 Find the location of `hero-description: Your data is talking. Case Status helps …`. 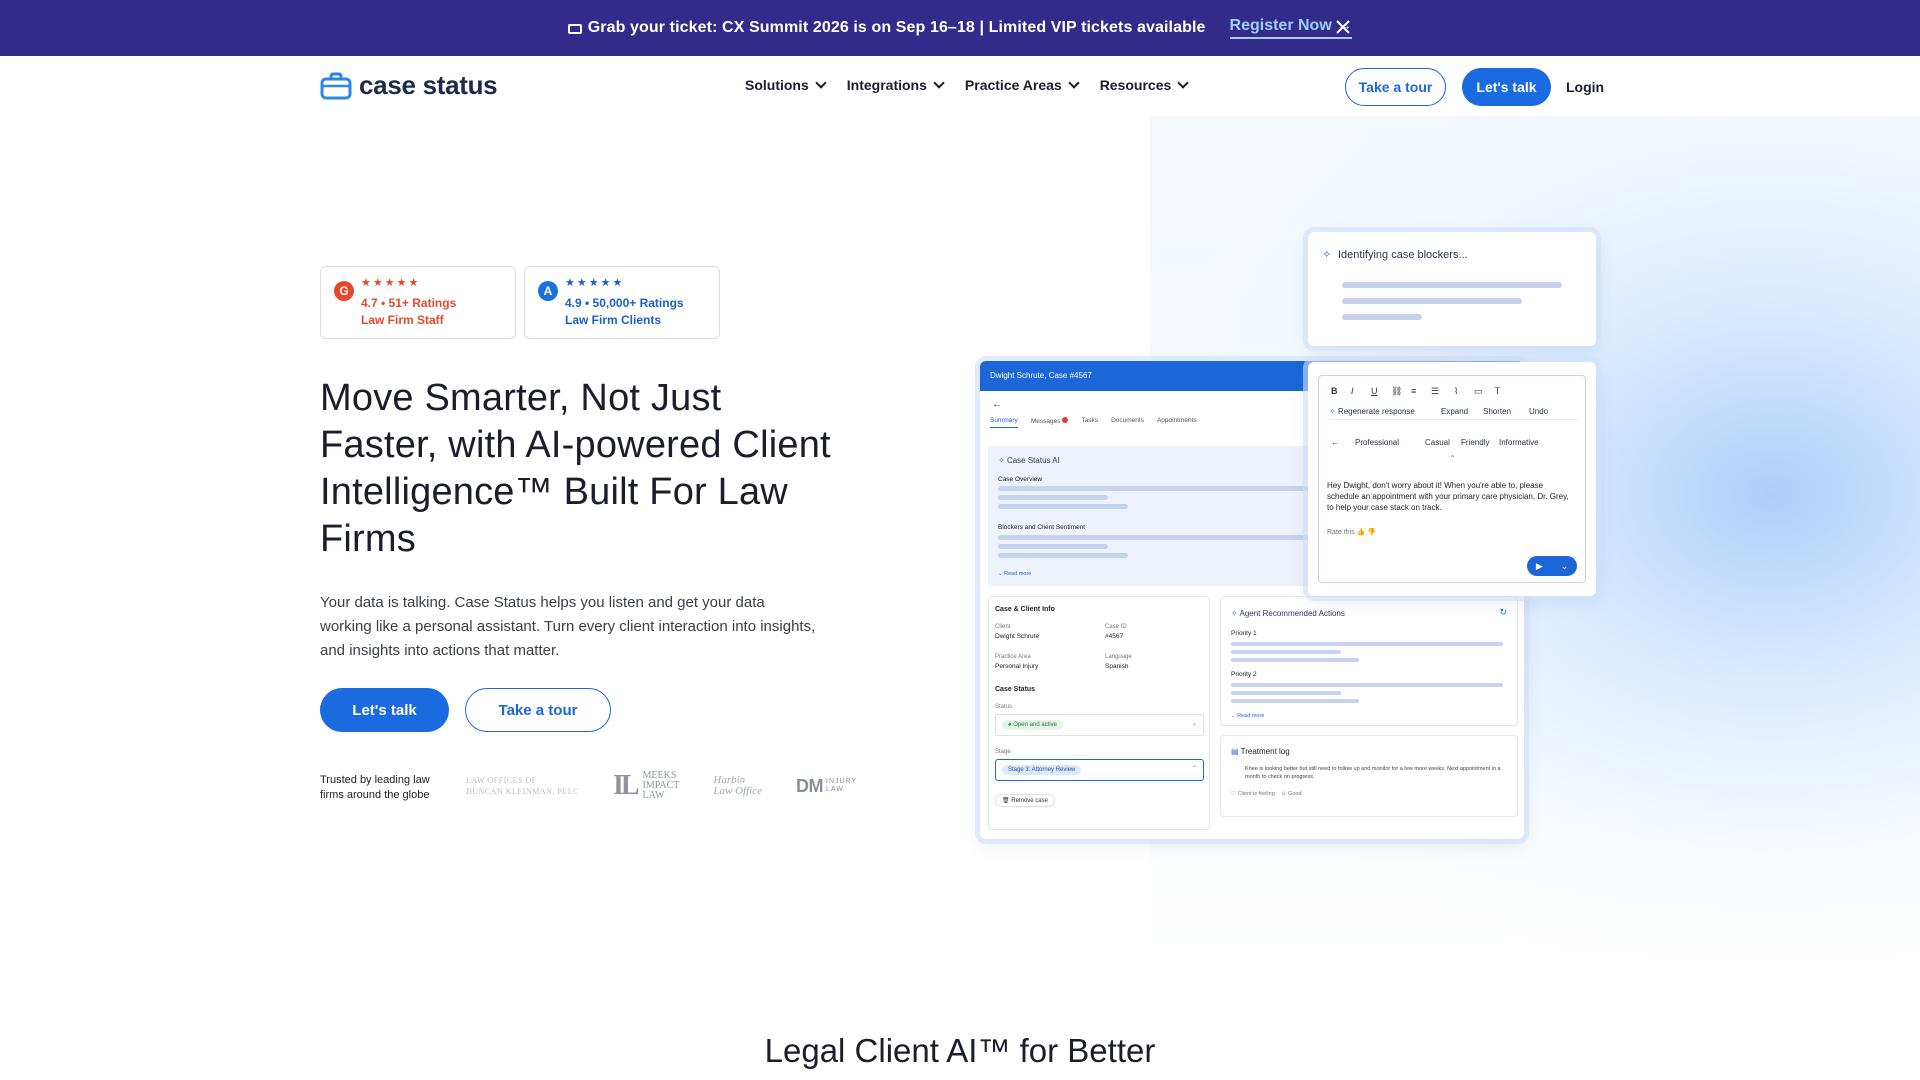

hero-description: Your data is talking. Case Status helps … is located at coordinates (568, 626).